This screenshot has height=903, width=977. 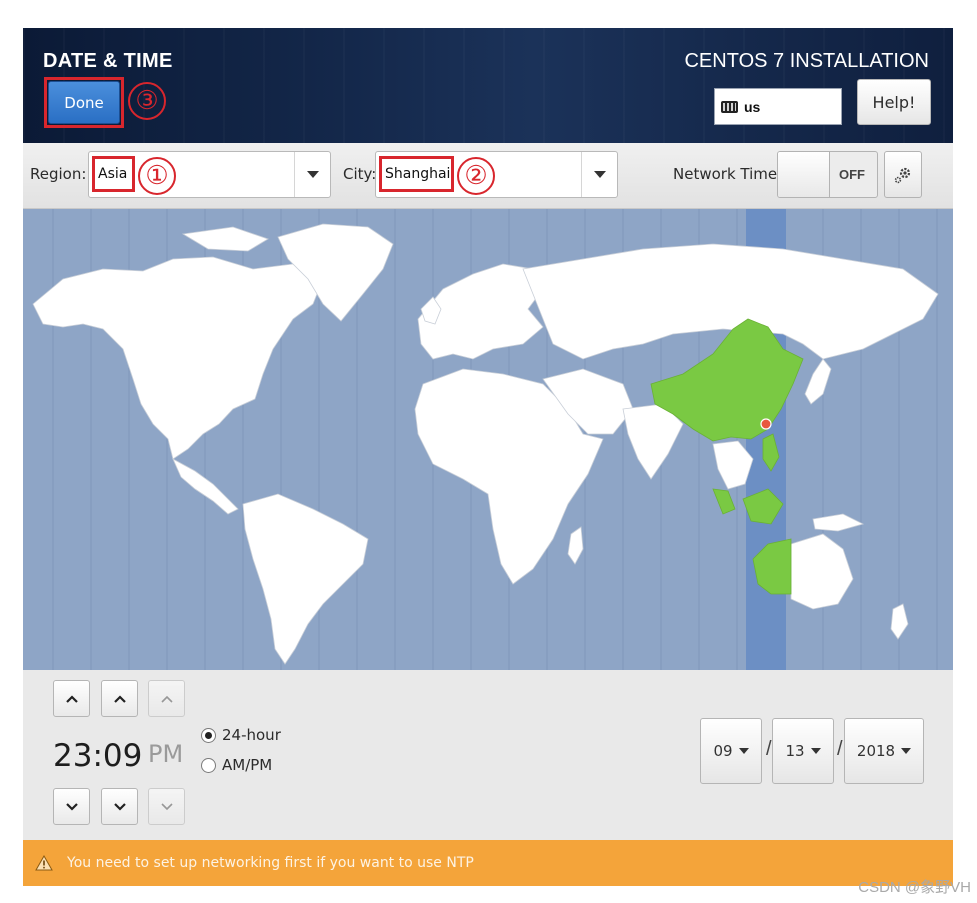 I want to click on selected-city-marker, so click(x=766, y=424).